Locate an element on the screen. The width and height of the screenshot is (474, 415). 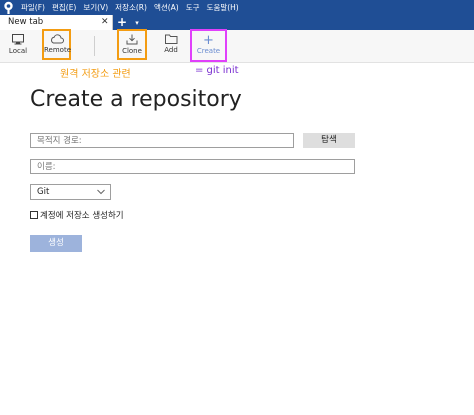
toolbar-divider is located at coordinates (94, 46).